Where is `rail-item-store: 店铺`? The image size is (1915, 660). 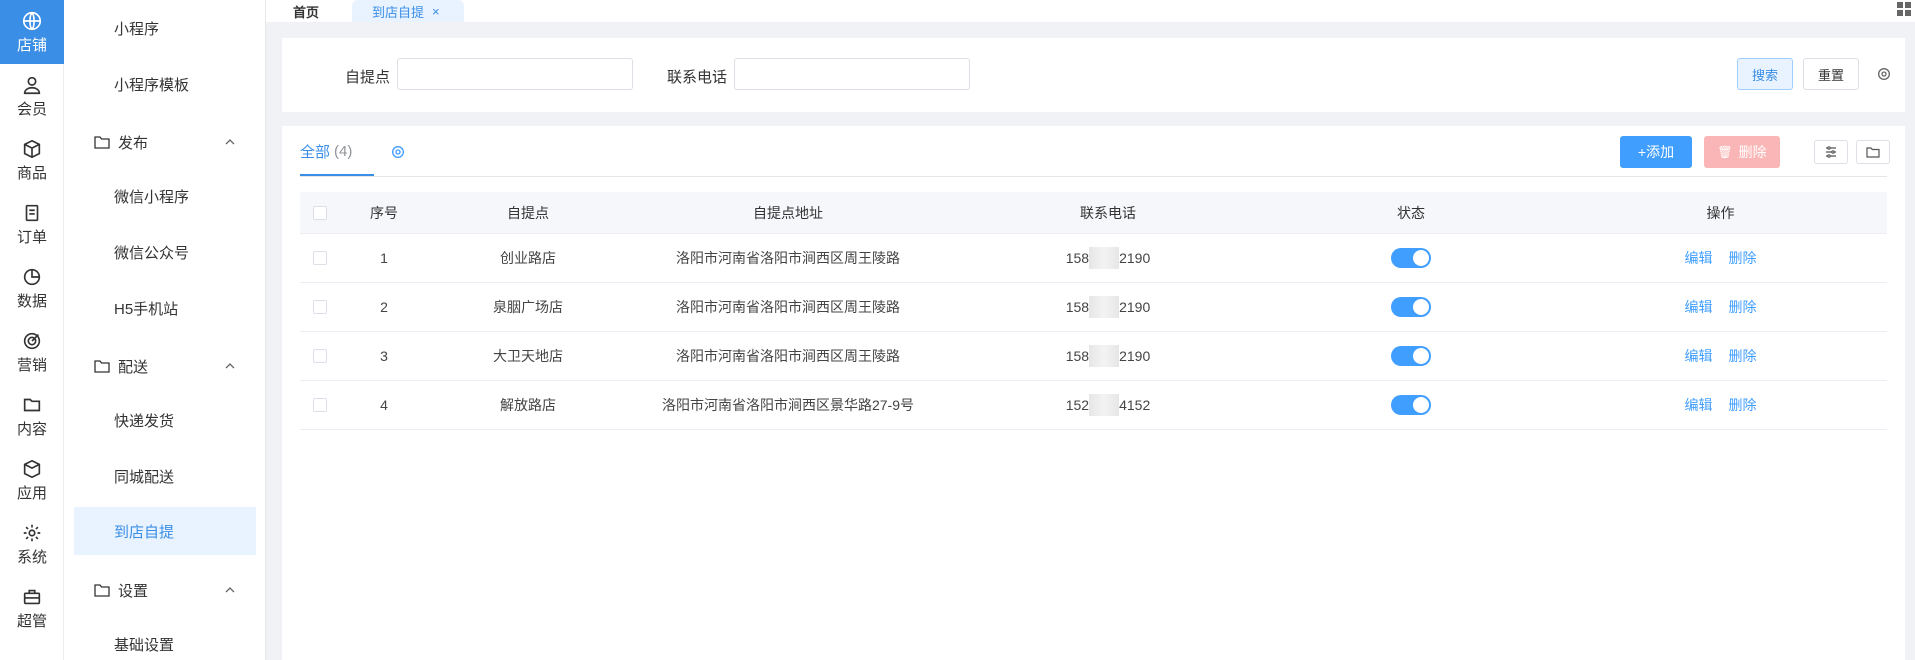 rail-item-store: 店铺 is located at coordinates (32, 32).